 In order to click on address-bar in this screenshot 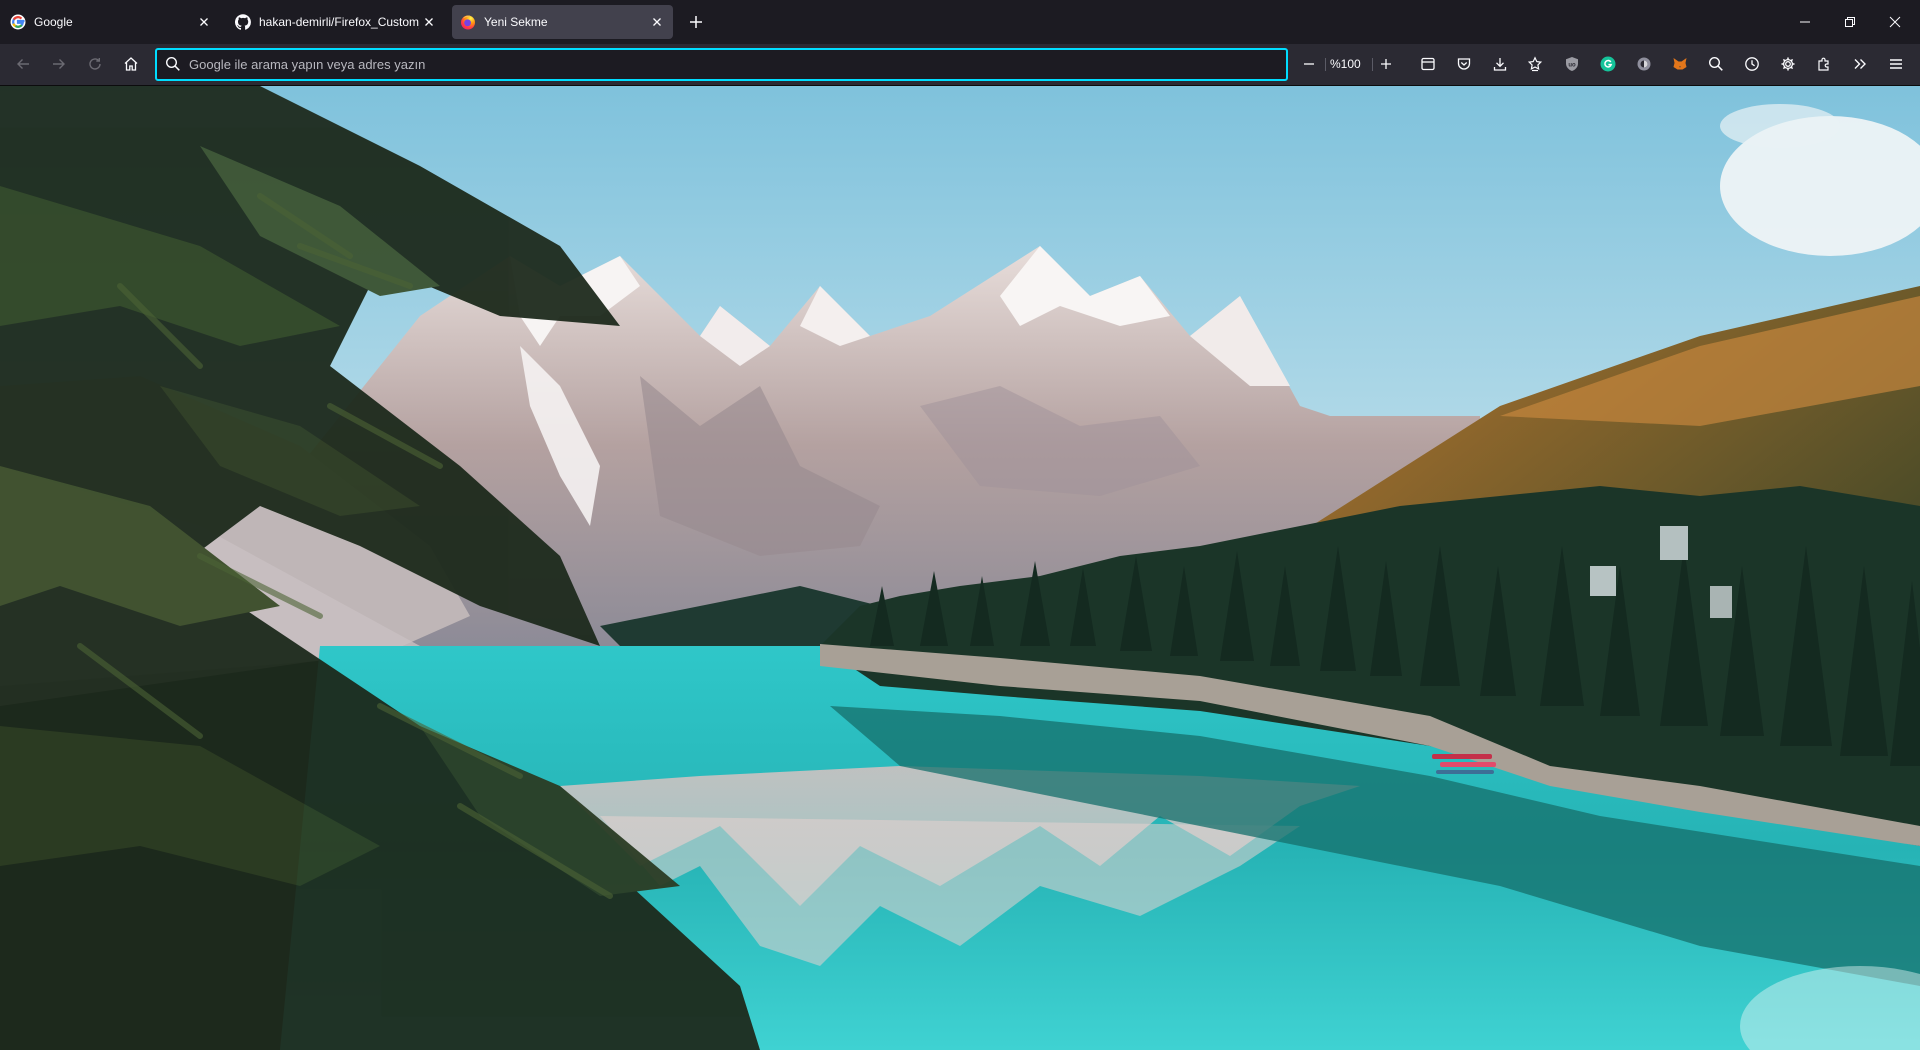, I will do `click(721, 64)`.